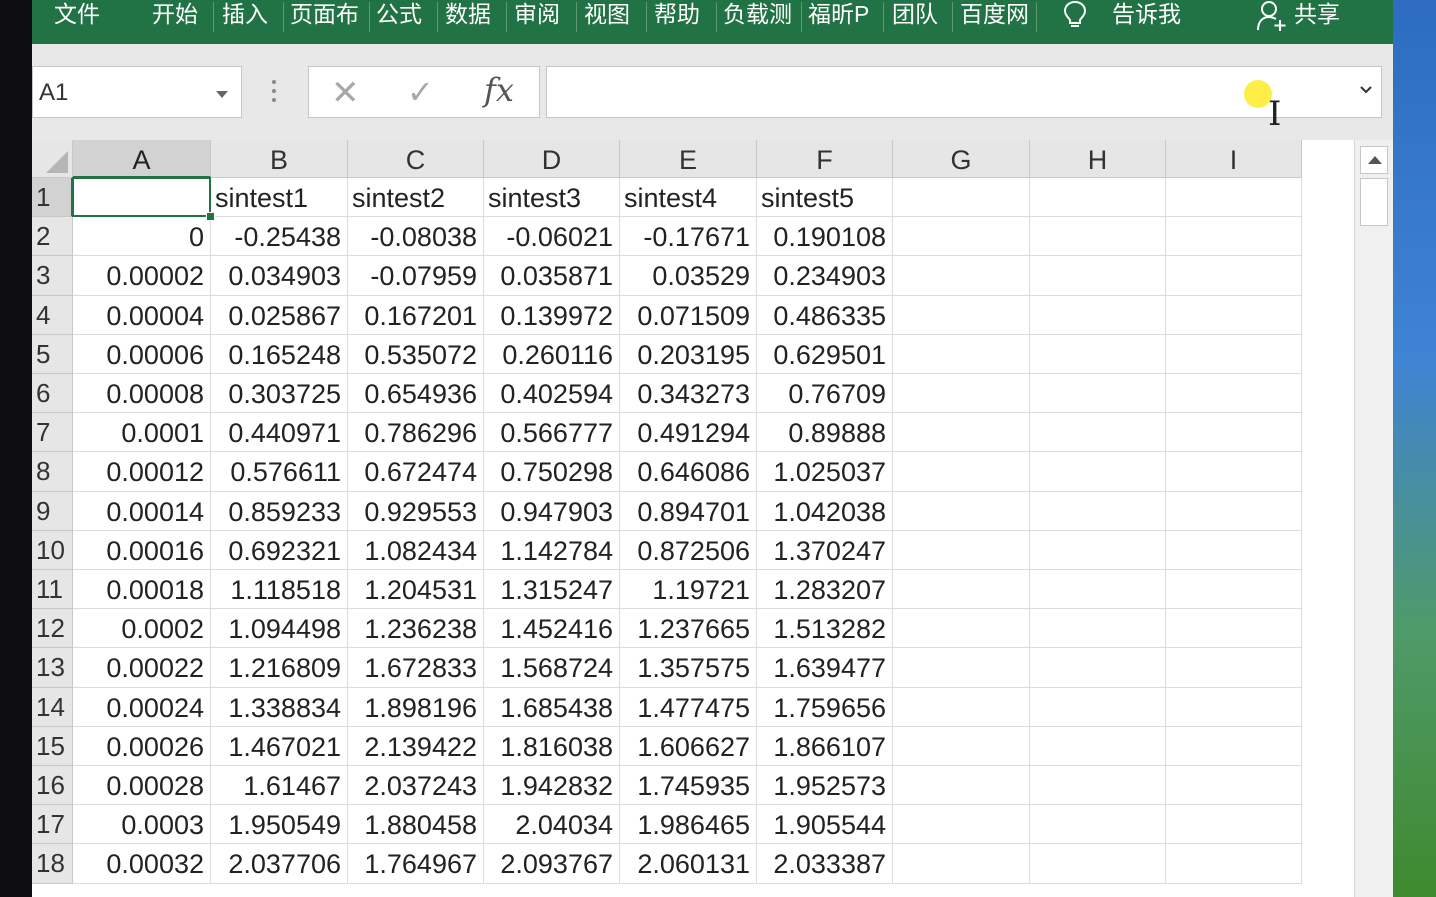  Describe the element at coordinates (279, 629) in the screenshot. I see `cell-b12: 1.094498` at that location.